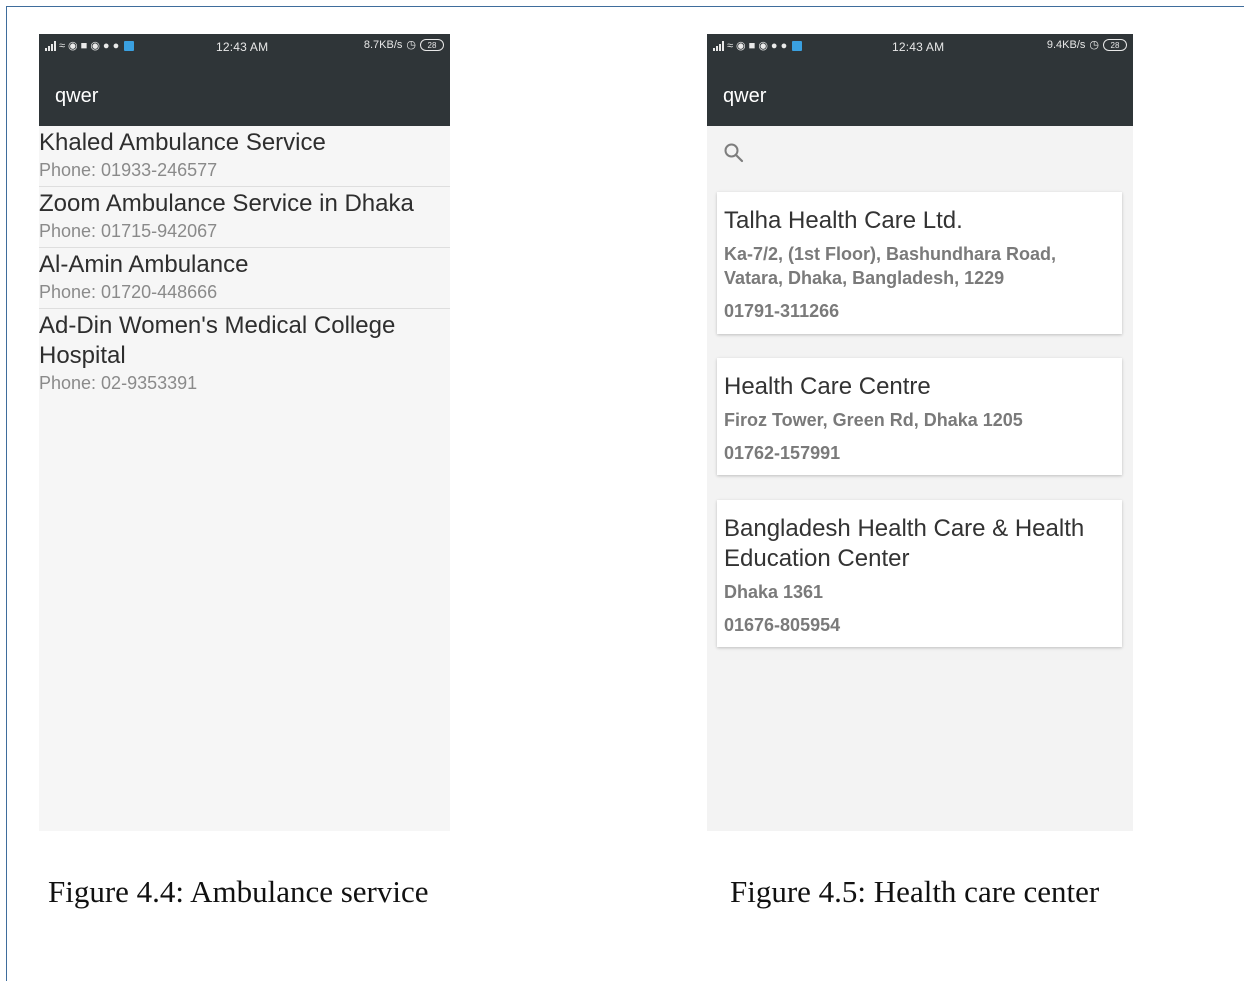  I want to click on frame-left-border, so click(6, 493).